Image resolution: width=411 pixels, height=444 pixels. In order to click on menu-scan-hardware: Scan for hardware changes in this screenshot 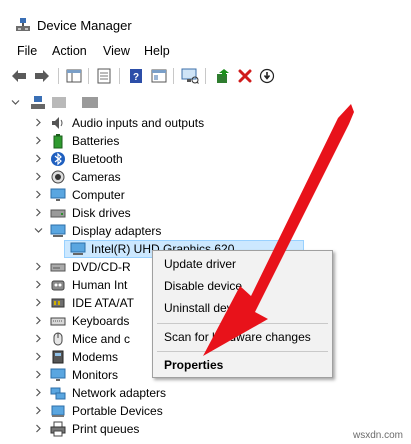, I will do `click(237, 337)`.